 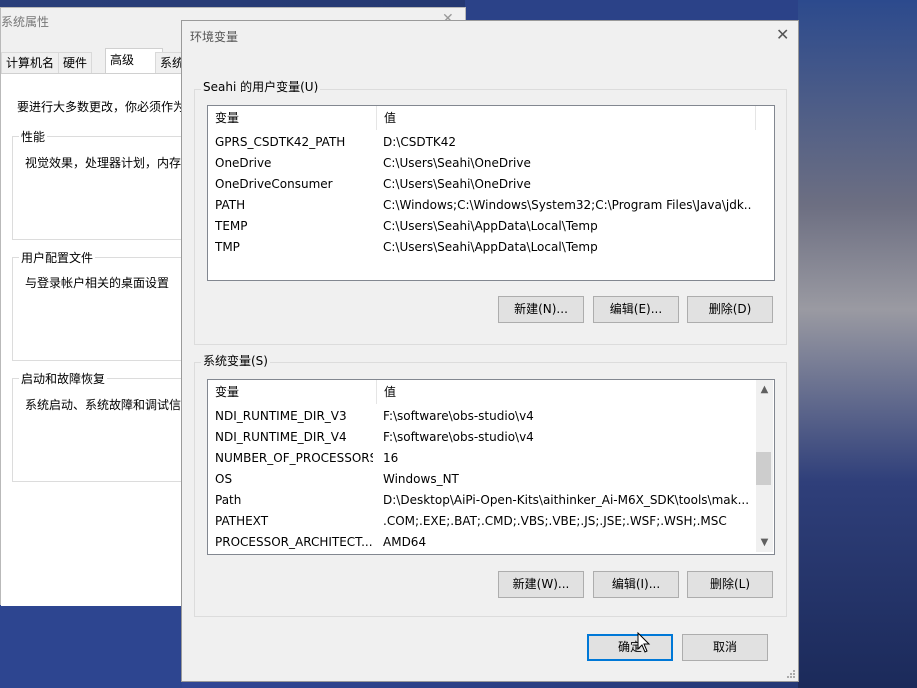 I want to click on desktop-wallpaper-corner, so click(x=91, y=646).